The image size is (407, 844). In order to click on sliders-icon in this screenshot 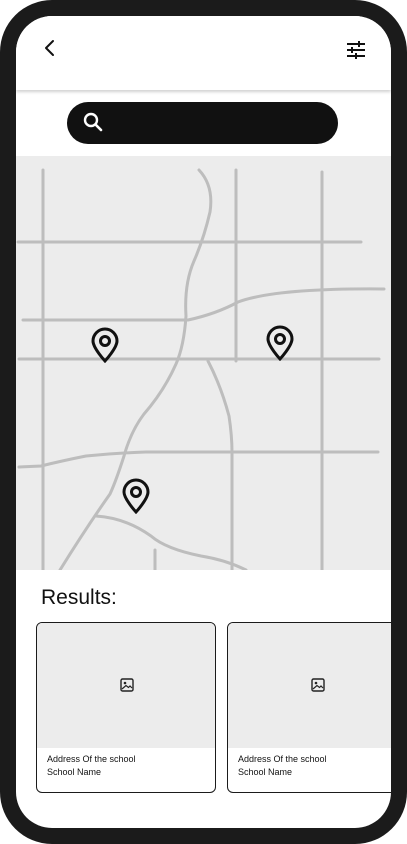, I will do `click(356, 50)`.